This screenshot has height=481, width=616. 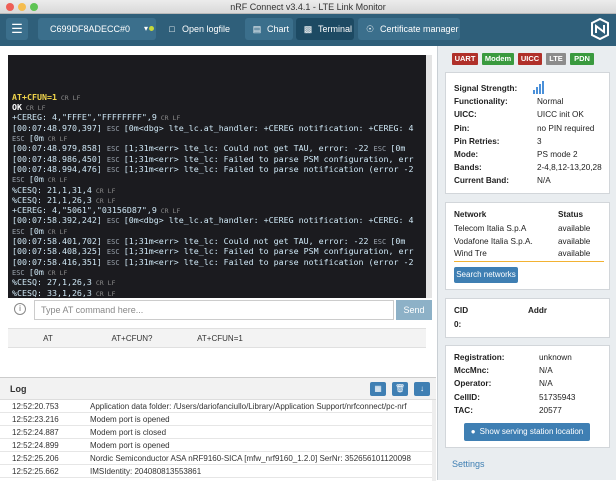 What do you see at coordinates (490, 228) in the screenshot?
I see `network-name: Telecom Italia S.p.A` at bounding box center [490, 228].